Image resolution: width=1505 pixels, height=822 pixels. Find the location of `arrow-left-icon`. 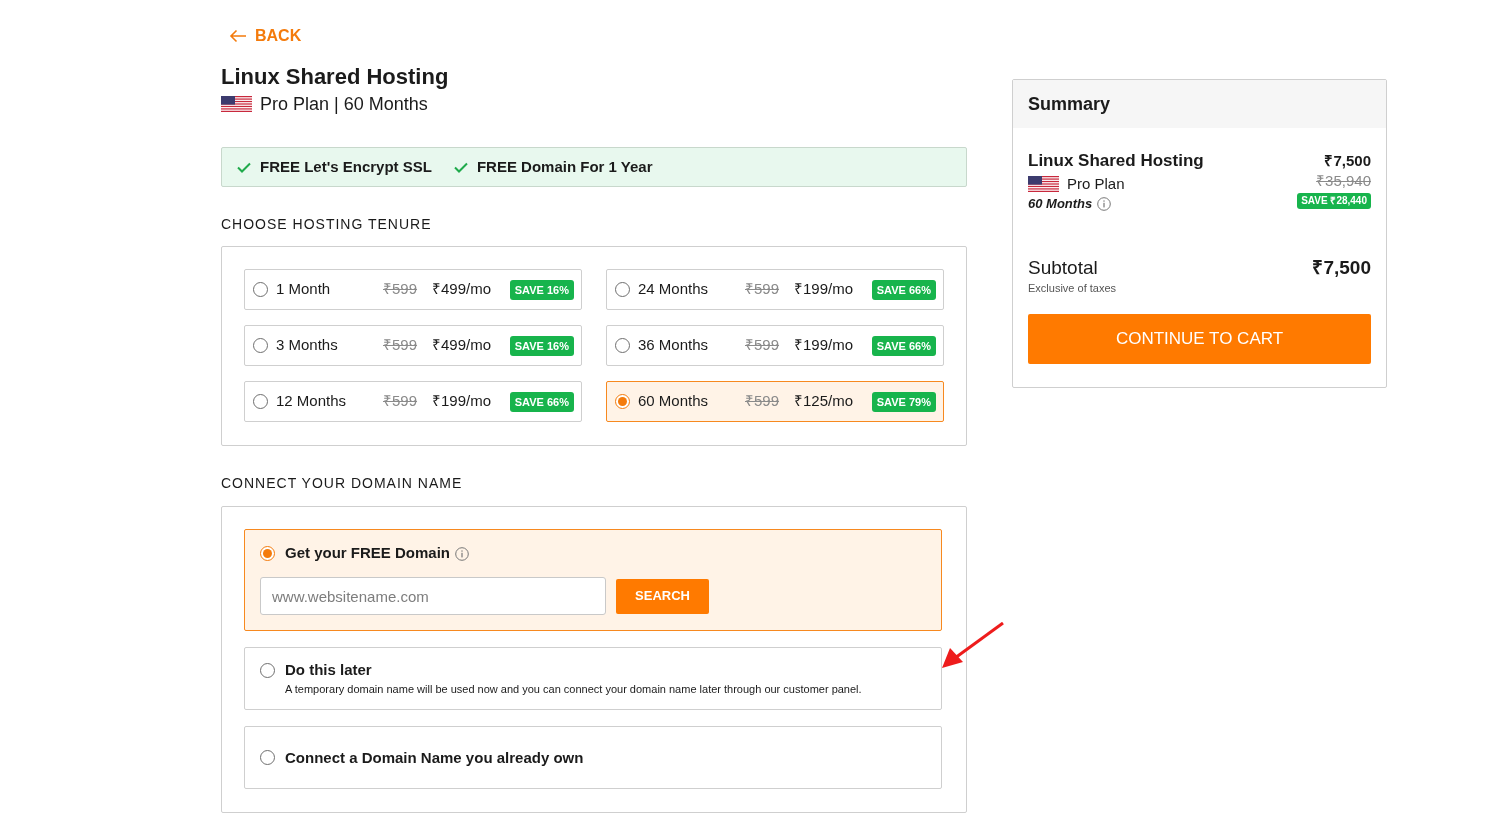

arrow-left-icon is located at coordinates (238, 36).